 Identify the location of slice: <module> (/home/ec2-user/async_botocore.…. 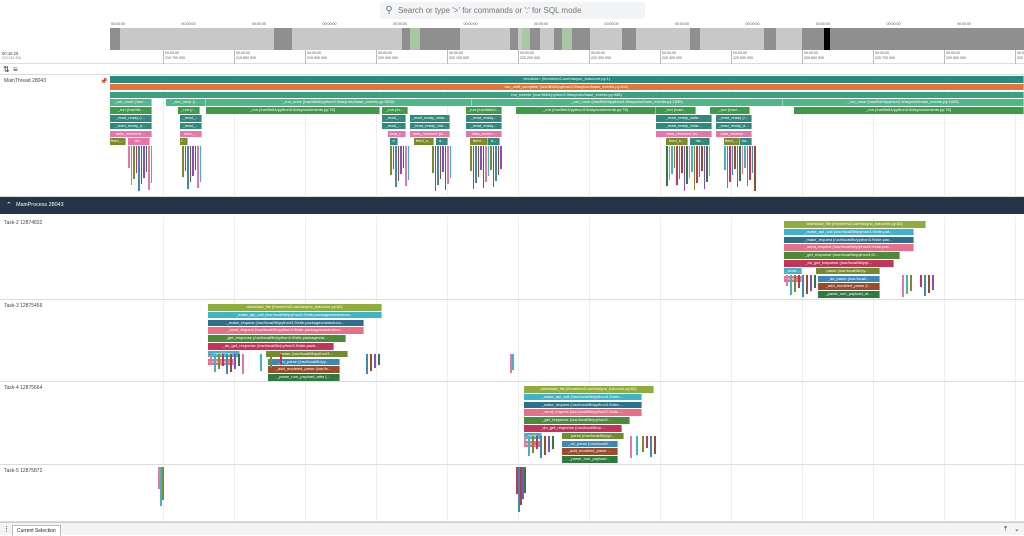
(567, 79).